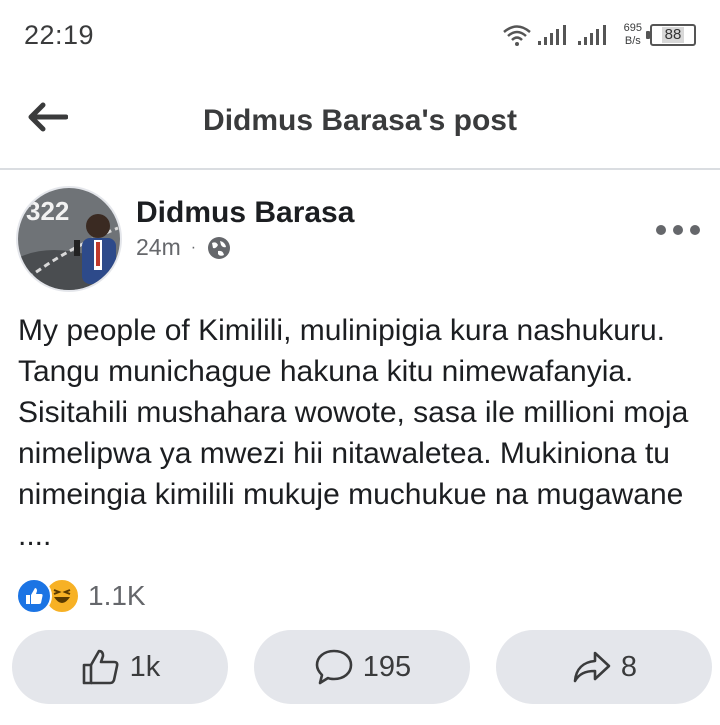 The image size is (720, 725). Describe the element at coordinates (34, 596) in the screenshot. I see `like-reaction-icon` at that location.